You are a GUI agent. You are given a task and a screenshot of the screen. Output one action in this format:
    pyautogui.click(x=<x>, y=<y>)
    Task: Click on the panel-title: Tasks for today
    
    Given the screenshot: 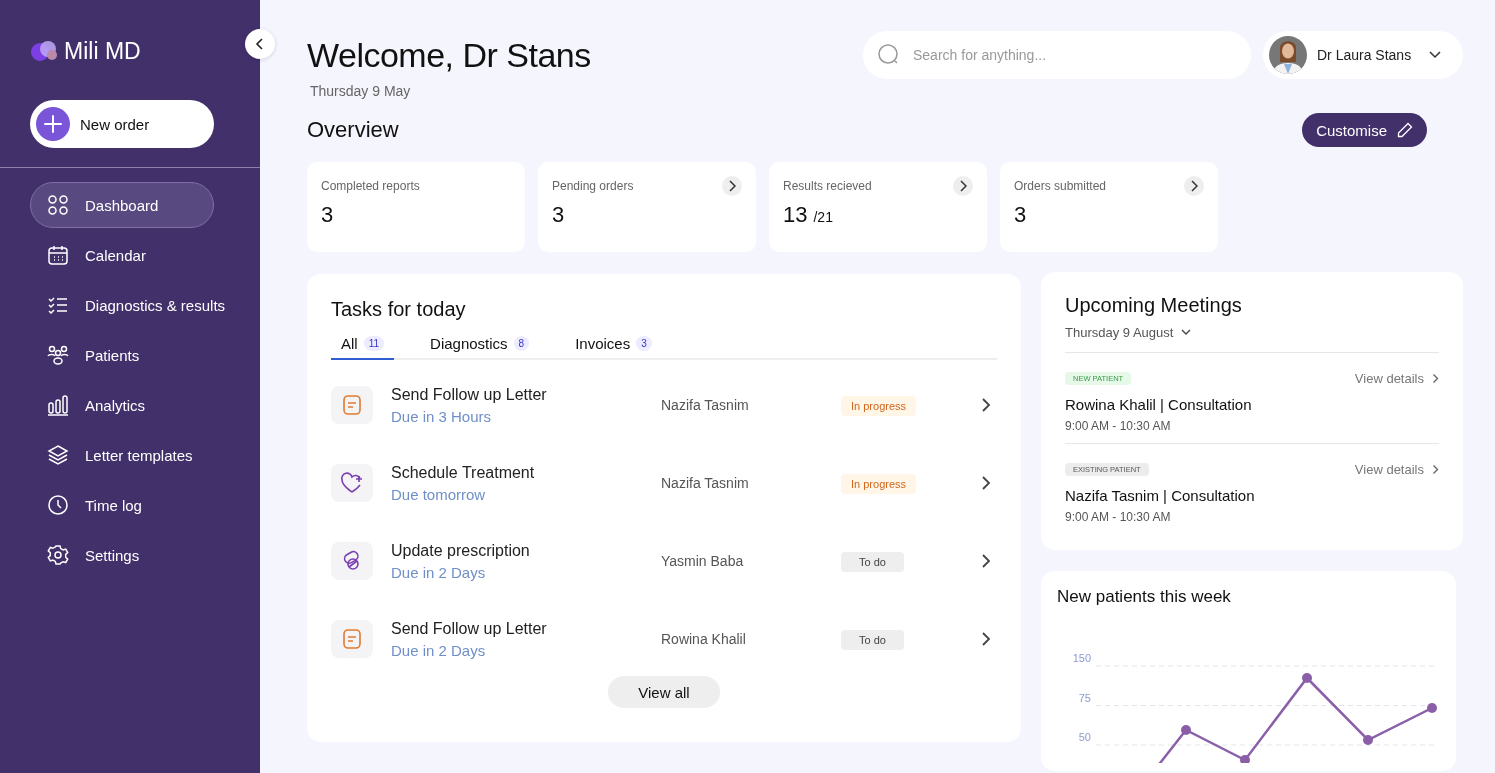 What is the action you would take?
    pyautogui.click(x=399, y=309)
    